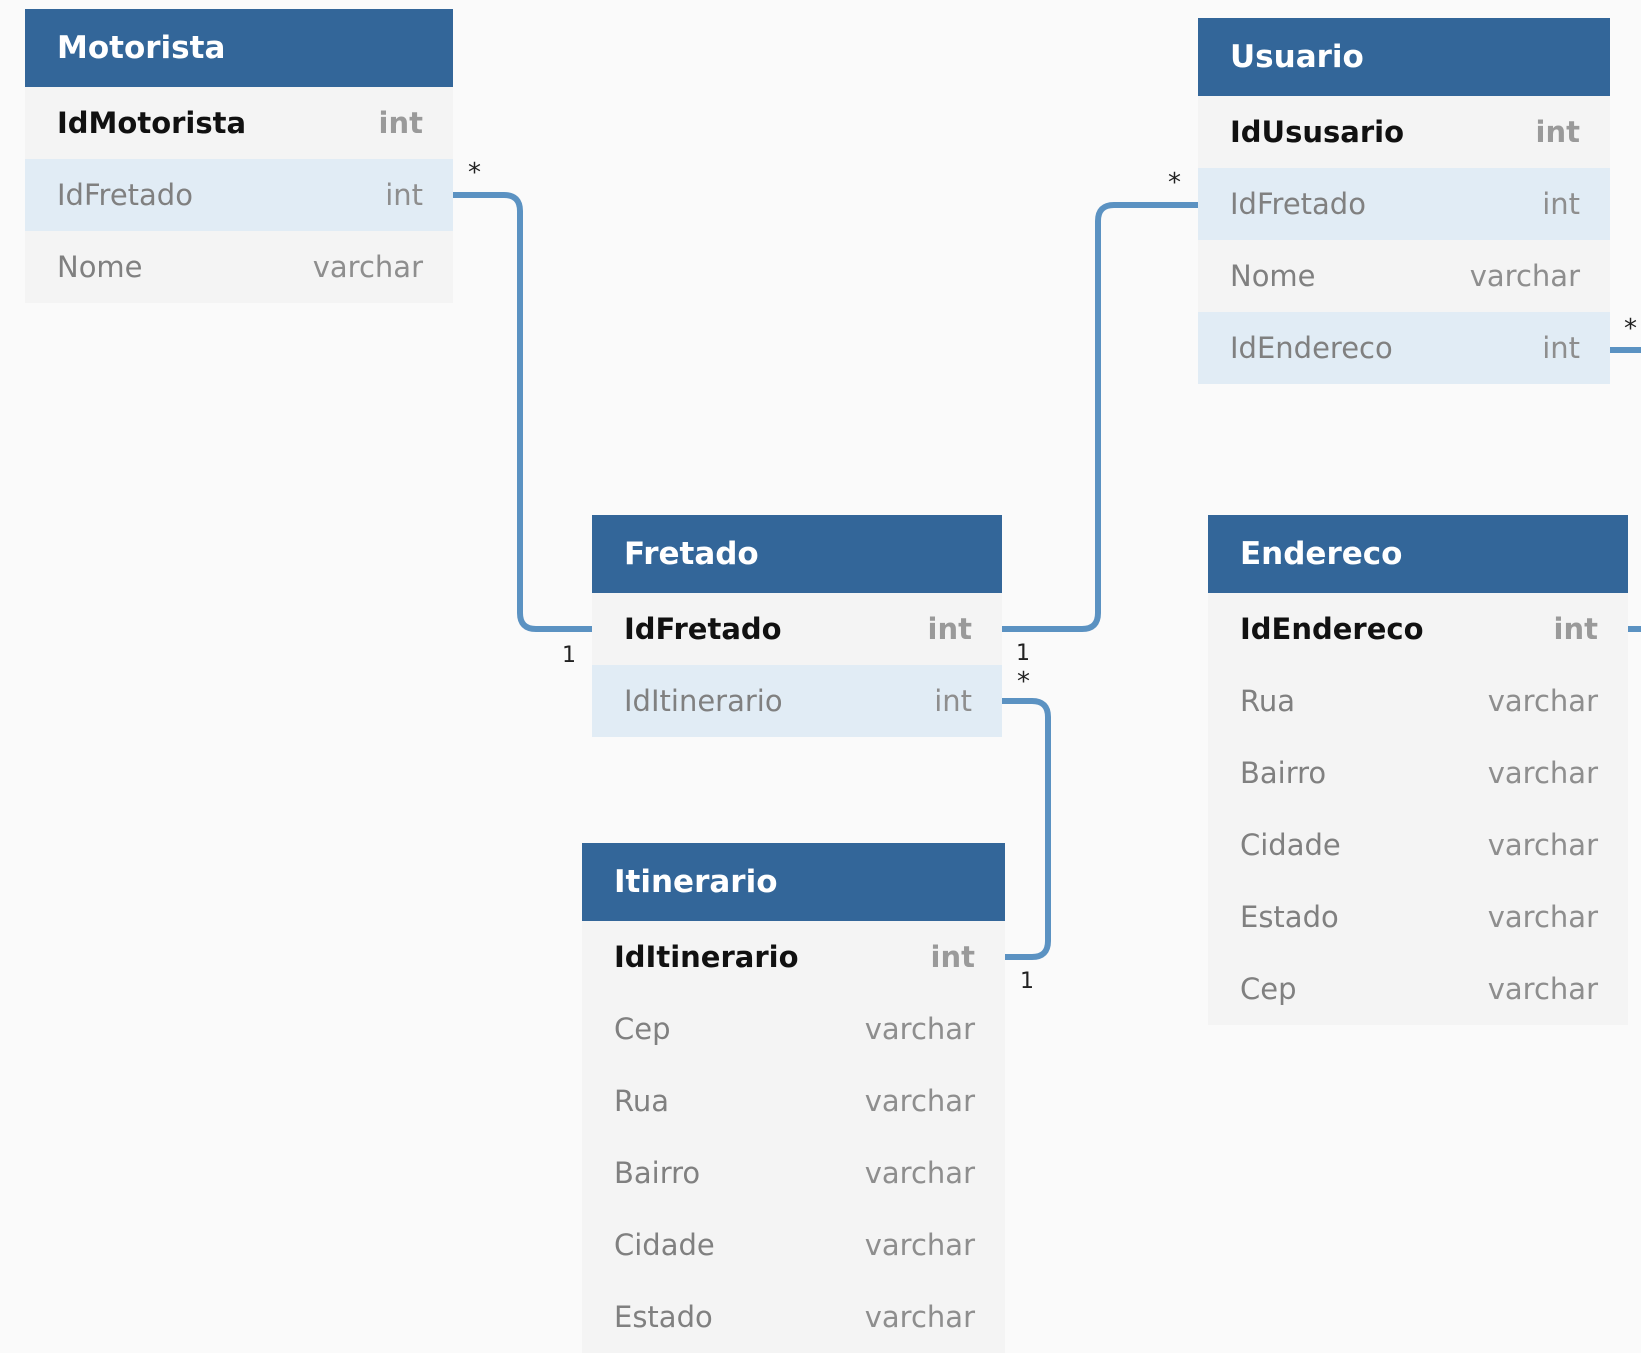 This screenshot has height=1353, width=1641. Describe the element at coordinates (1404, 57) in the screenshot. I see `entity-title: Usuario` at that location.